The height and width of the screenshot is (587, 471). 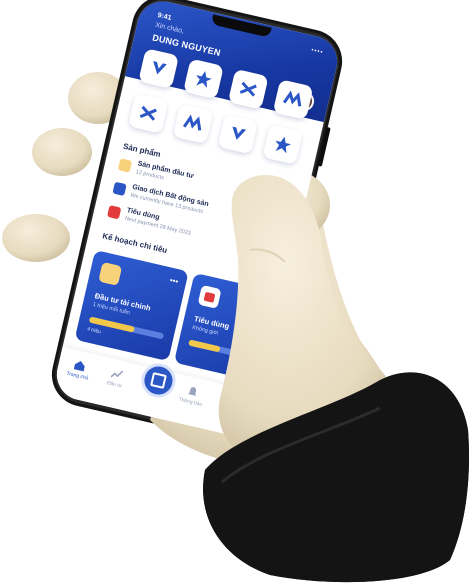 I want to click on plan-progress-fill, so click(x=204, y=346).